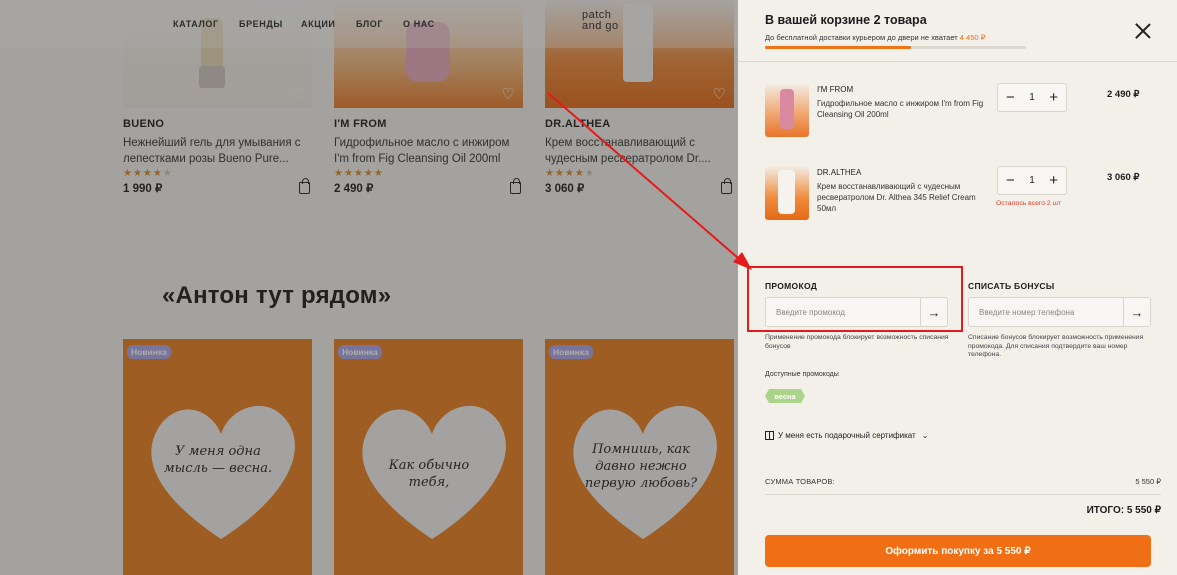 The image size is (1177, 575). I want to click on summary-divider, so click(963, 494).